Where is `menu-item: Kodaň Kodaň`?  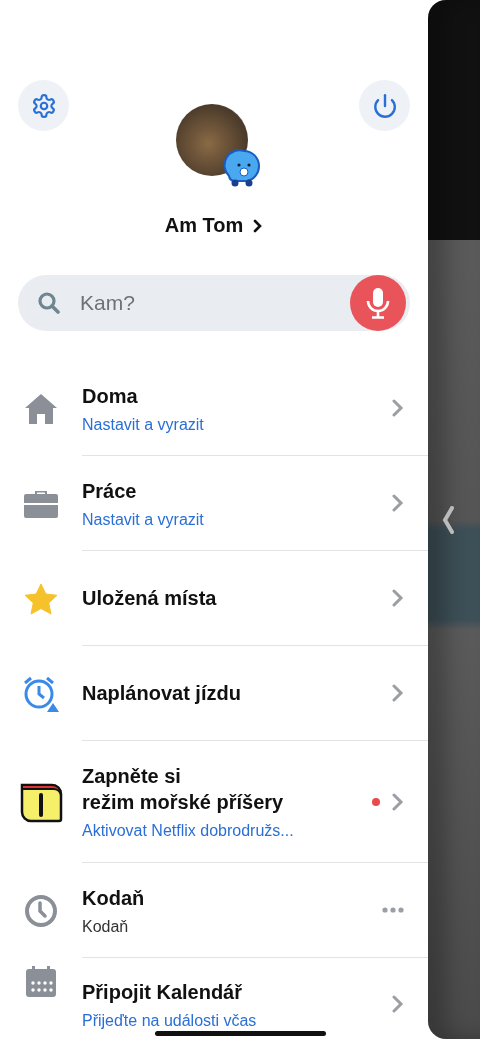
menu-item: Kodaň Kodaň is located at coordinates (214, 910).